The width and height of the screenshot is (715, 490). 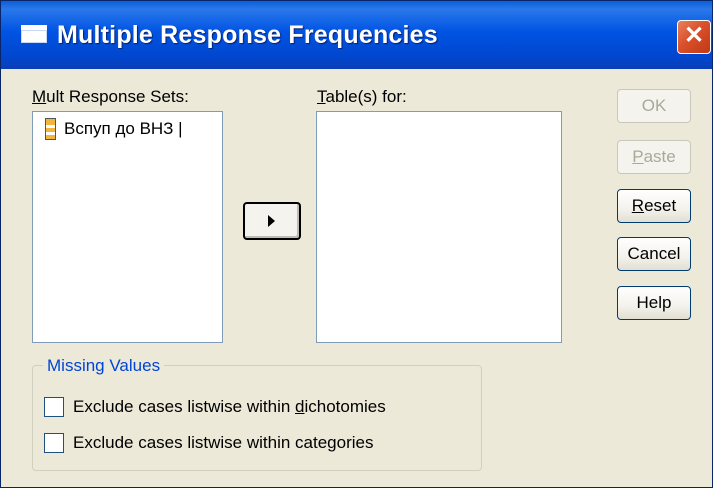 What do you see at coordinates (50, 129) in the screenshot?
I see `multiple-response-set-icon` at bounding box center [50, 129].